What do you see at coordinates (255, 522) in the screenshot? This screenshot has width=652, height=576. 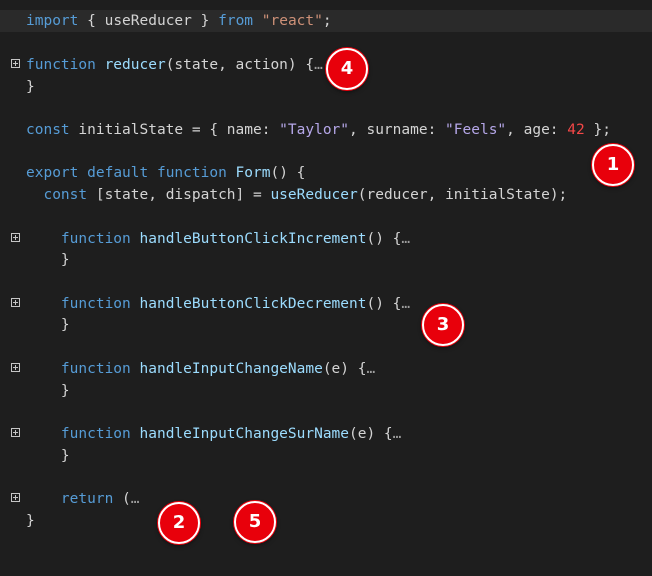 I see `annotation-badge-5: 5` at bounding box center [255, 522].